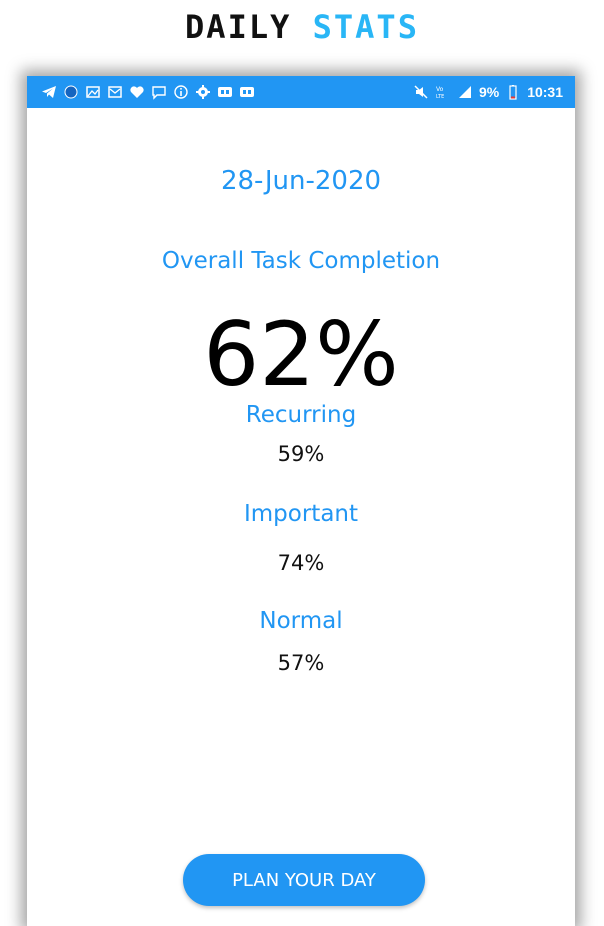 The height and width of the screenshot is (926, 604). What do you see at coordinates (203, 92) in the screenshot?
I see `settings-icon` at bounding box center [203, 92].